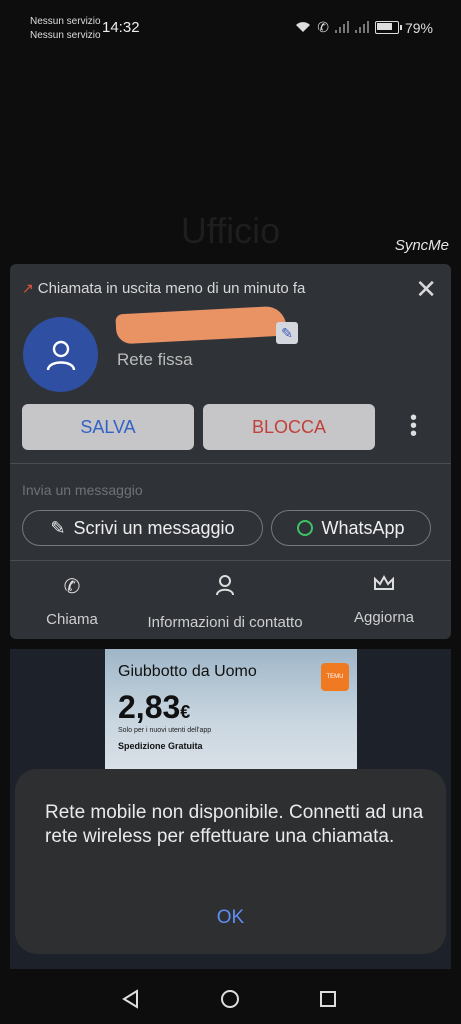 This screenshot has height=1024, width=461. Describe the element at coordinates (72, 601) in the screenshot. I see `call-action: ✆ Chiama` at that location.